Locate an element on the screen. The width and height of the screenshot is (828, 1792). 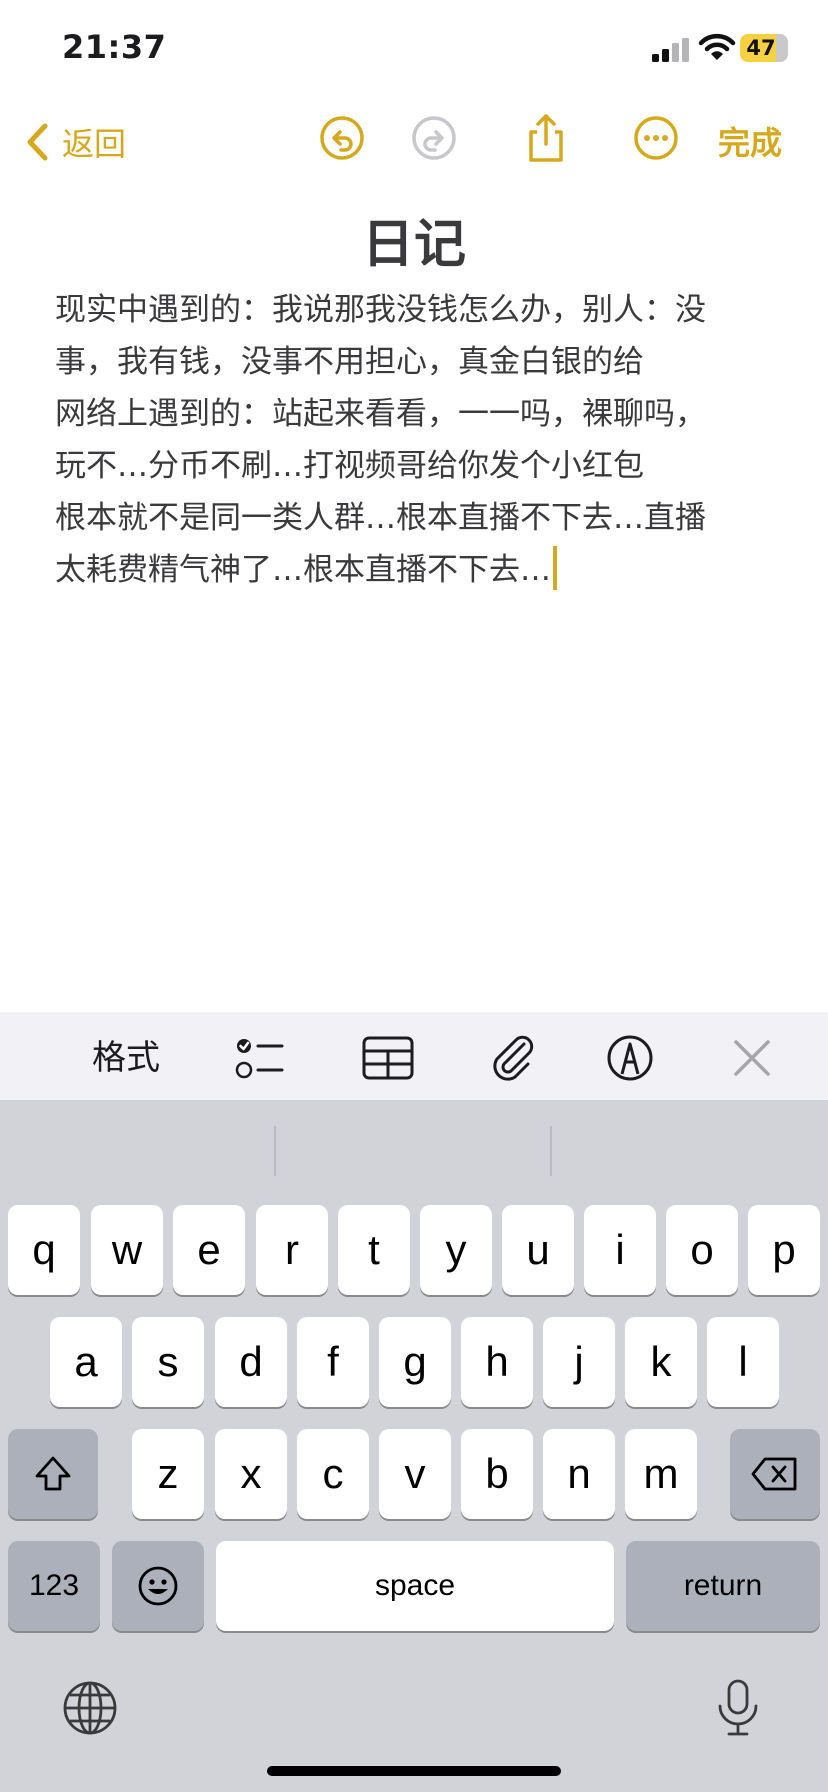
note-line: 玩不…分币不刷…打视频哥给你发个小红包 is located at coordinates (349, 466).